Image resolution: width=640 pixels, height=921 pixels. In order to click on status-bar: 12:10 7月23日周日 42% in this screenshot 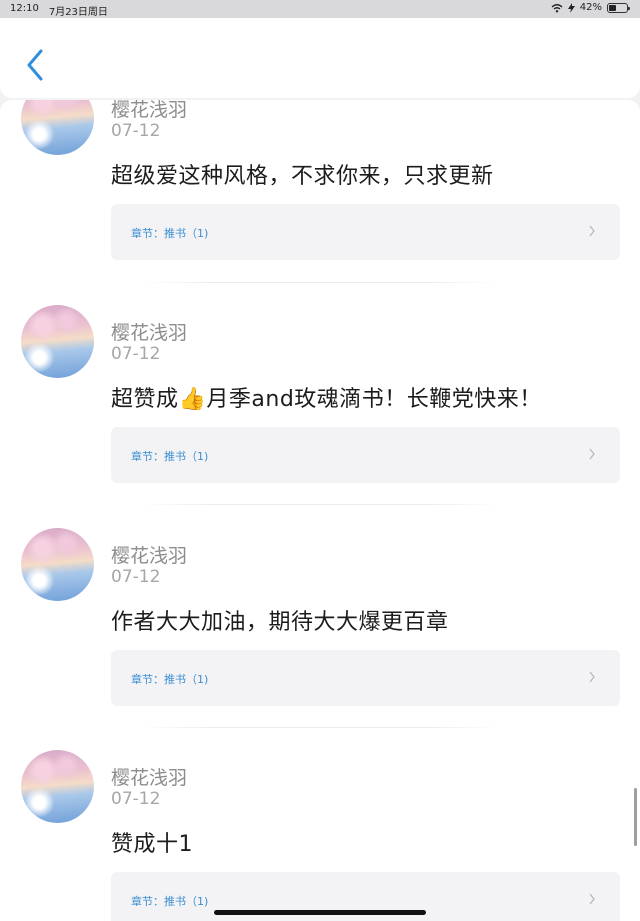, I will do `click(320, 9)`.